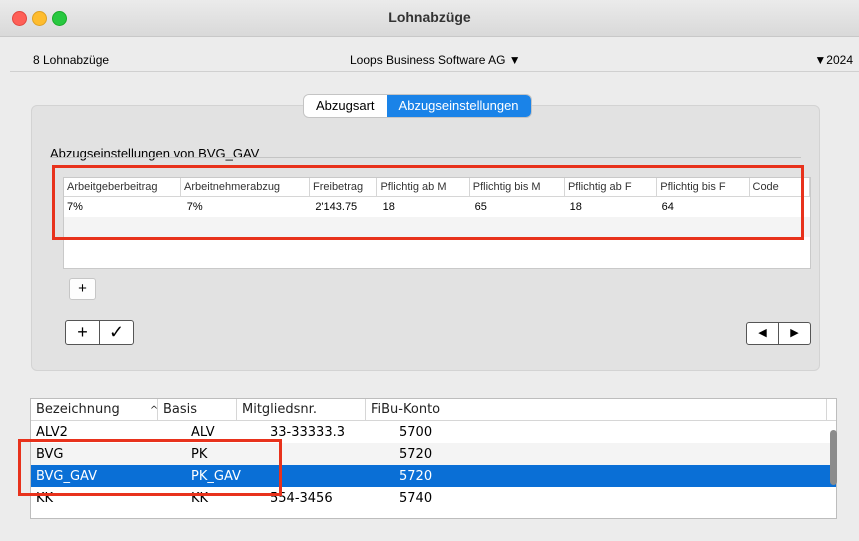  I want to click on confirm-button: ✓, so click(116, 332).